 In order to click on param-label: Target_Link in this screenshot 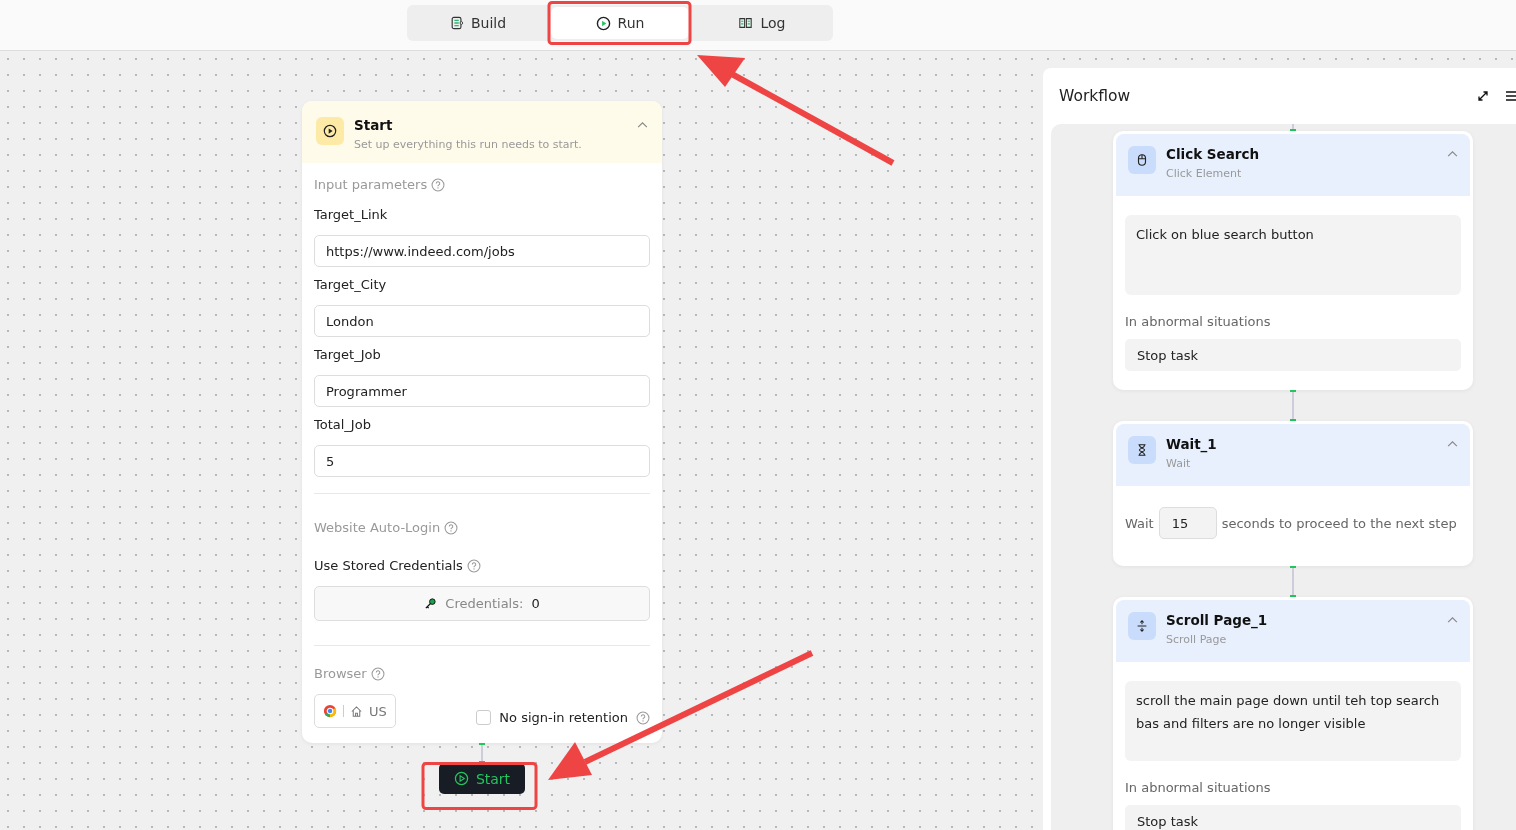, I will do `click(351, 215)`.